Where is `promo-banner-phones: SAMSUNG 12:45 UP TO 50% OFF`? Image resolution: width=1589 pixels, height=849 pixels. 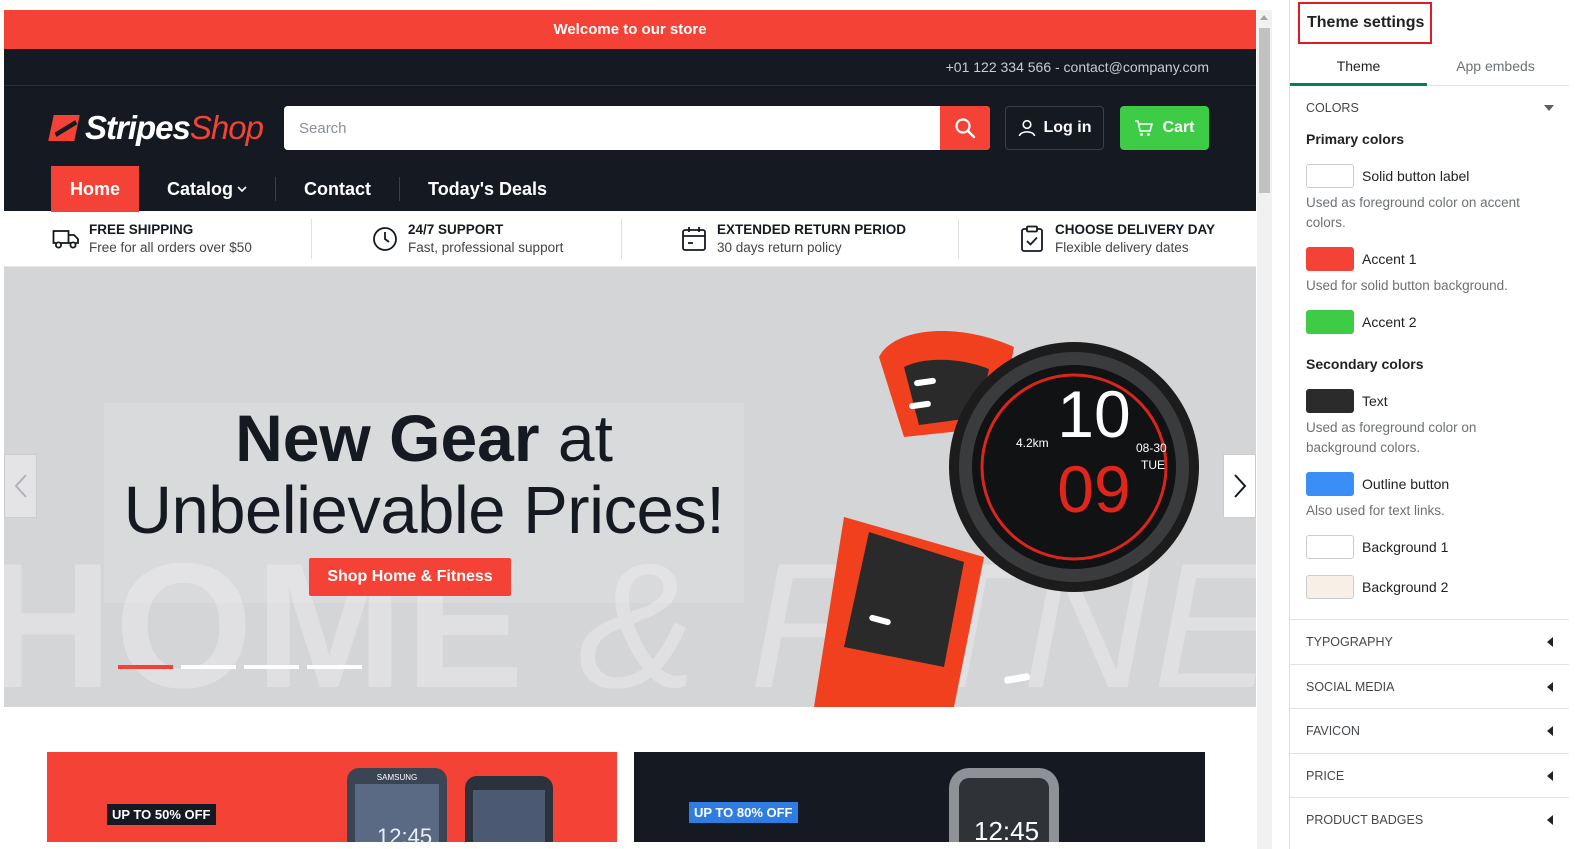
promo-banner-phones: SAMSUNG 12:45 UP TO 50% OFF is located at coordinates (332, 797).